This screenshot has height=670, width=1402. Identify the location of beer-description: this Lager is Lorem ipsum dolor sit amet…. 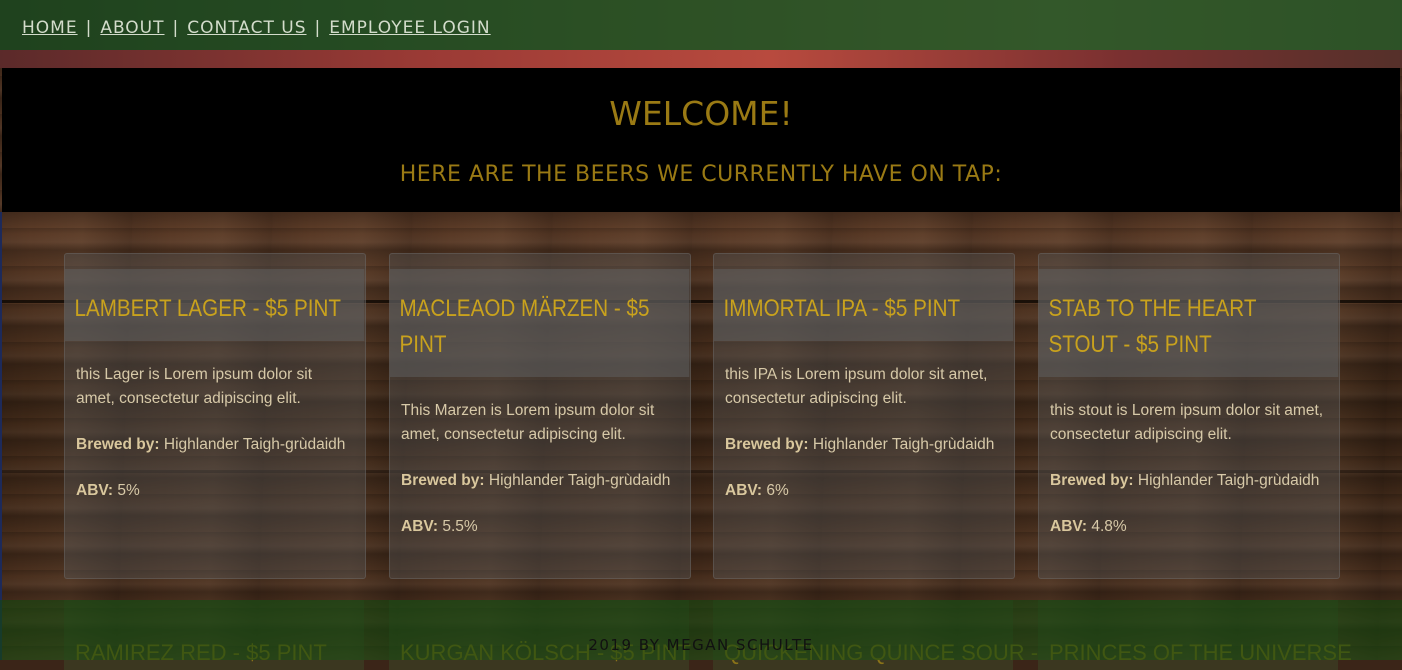
(194, 386).